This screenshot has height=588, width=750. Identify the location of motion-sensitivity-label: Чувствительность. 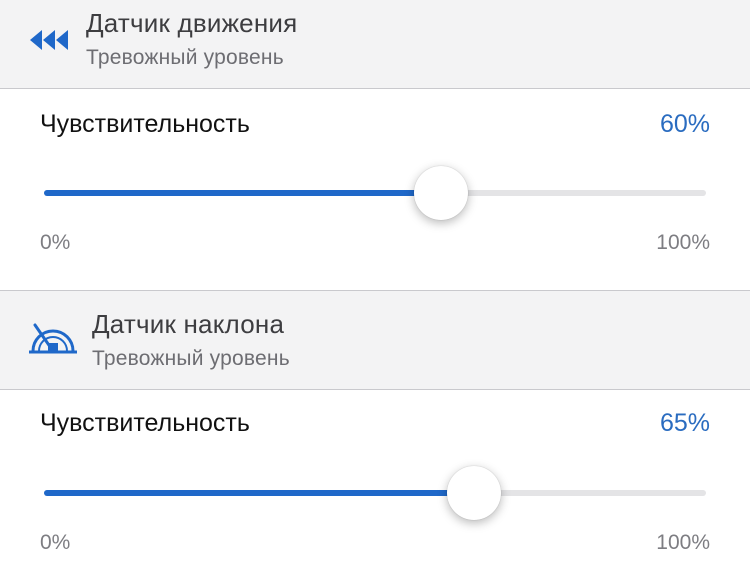
(145, 124).